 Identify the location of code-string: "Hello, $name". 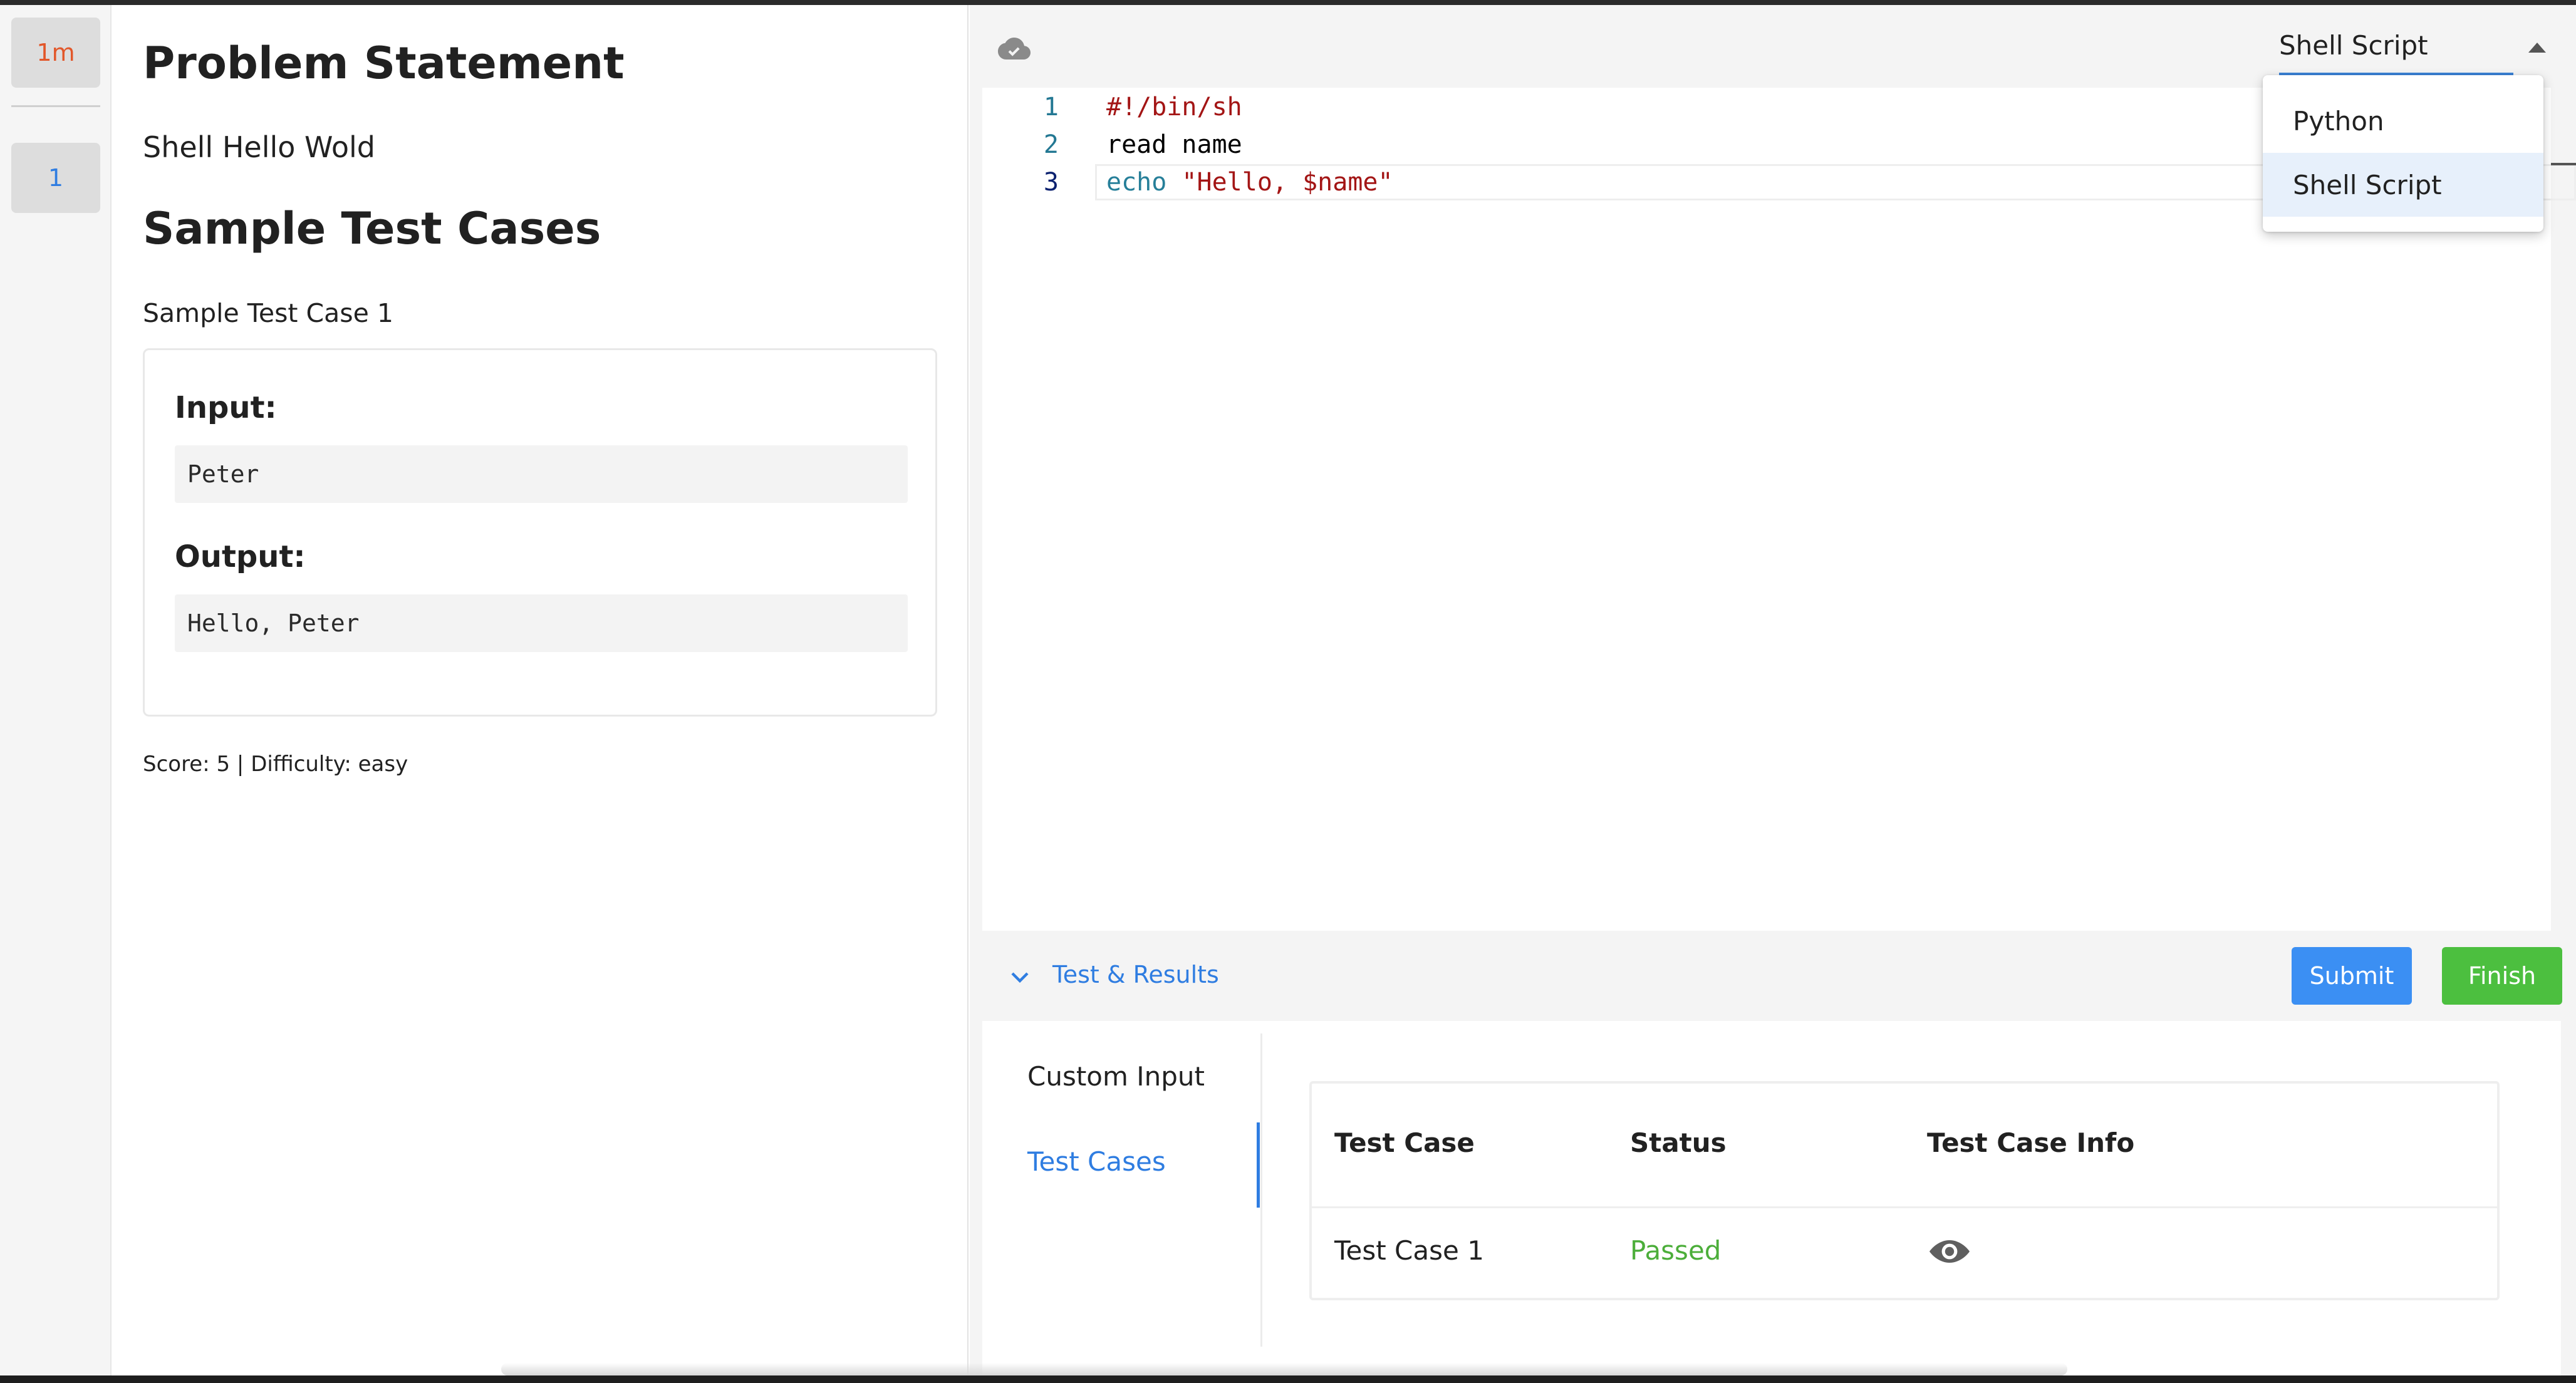
(1287, 182).